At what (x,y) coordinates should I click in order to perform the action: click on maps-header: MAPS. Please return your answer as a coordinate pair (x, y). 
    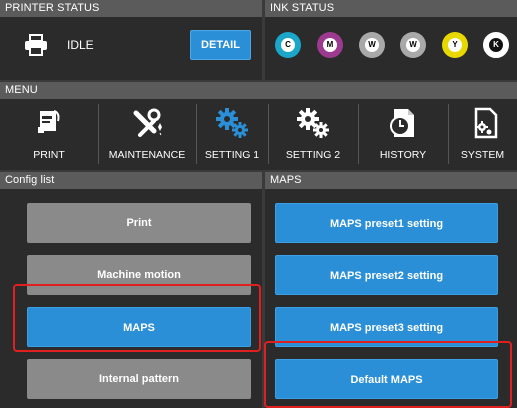
    Looking at the image, I should click on (391, 180).